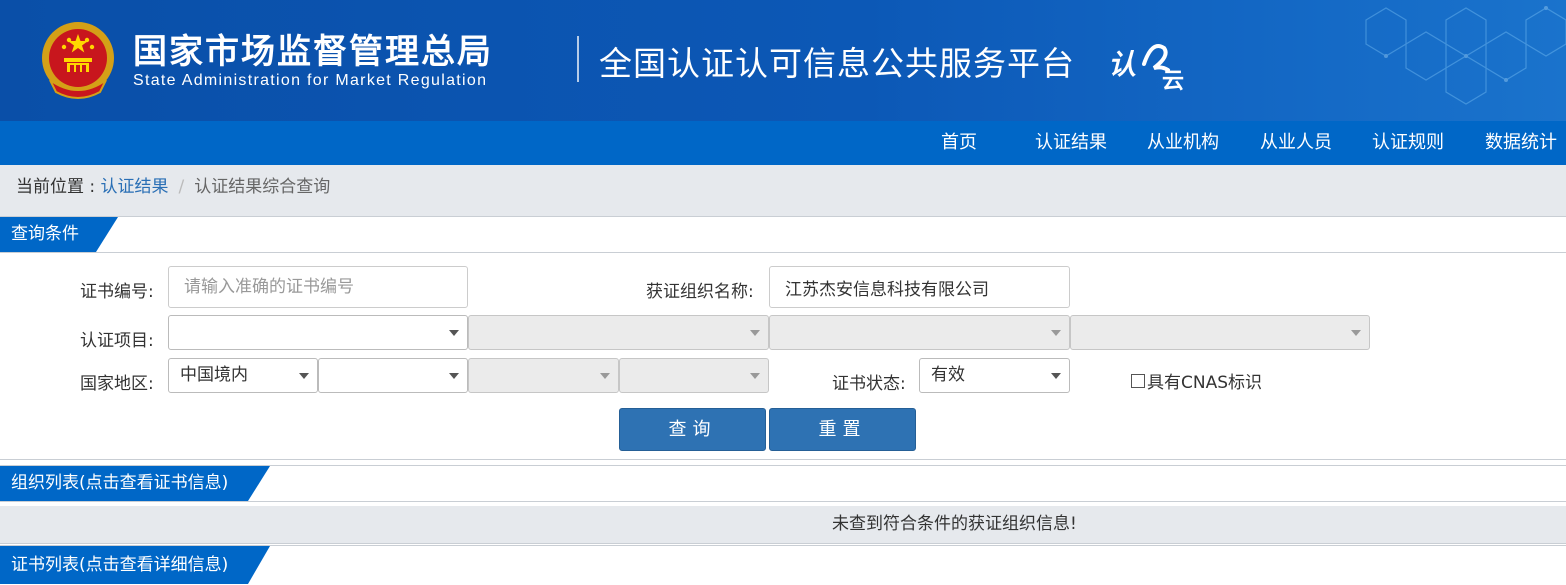 This screenshot has height=585, width=1566. What do you see at coordinates (692, 429) in the screenshot?
I see `query-button: 查询` at bounding box center [692, 429].